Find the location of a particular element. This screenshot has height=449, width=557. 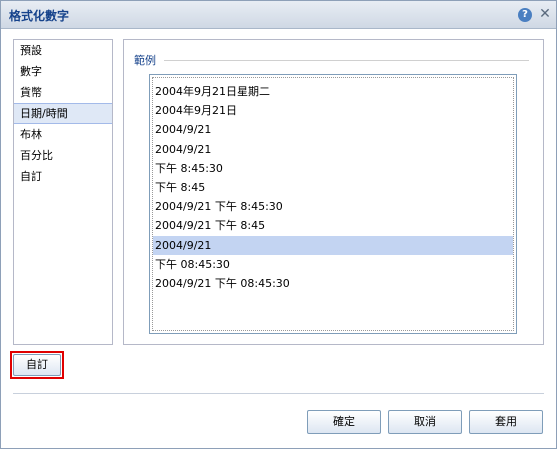

category-item-percent: 百分比 is located at coordinates (63, 155).